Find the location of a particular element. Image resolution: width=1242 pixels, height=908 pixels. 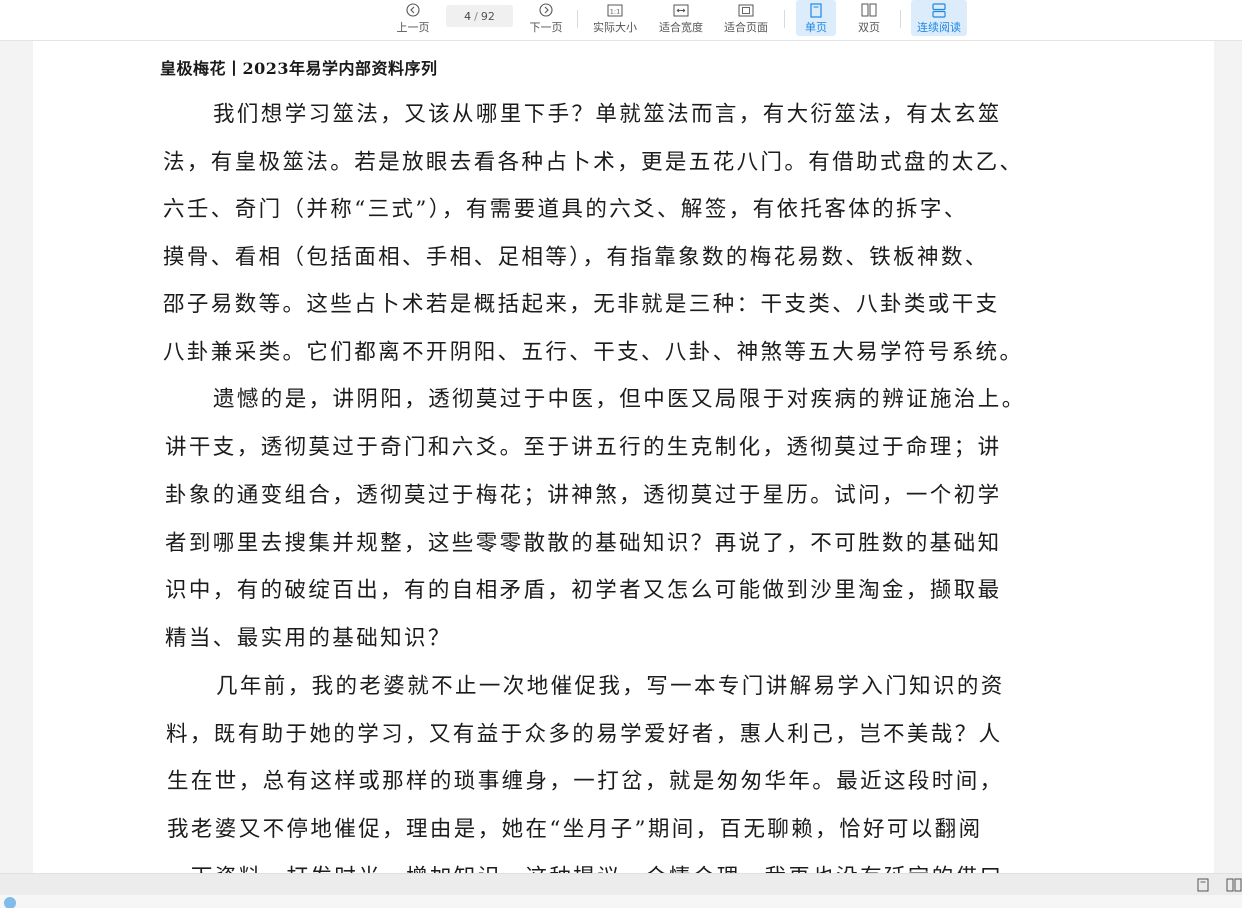

actual-size-icon: 1:1 is located at coordinates (615, 10).